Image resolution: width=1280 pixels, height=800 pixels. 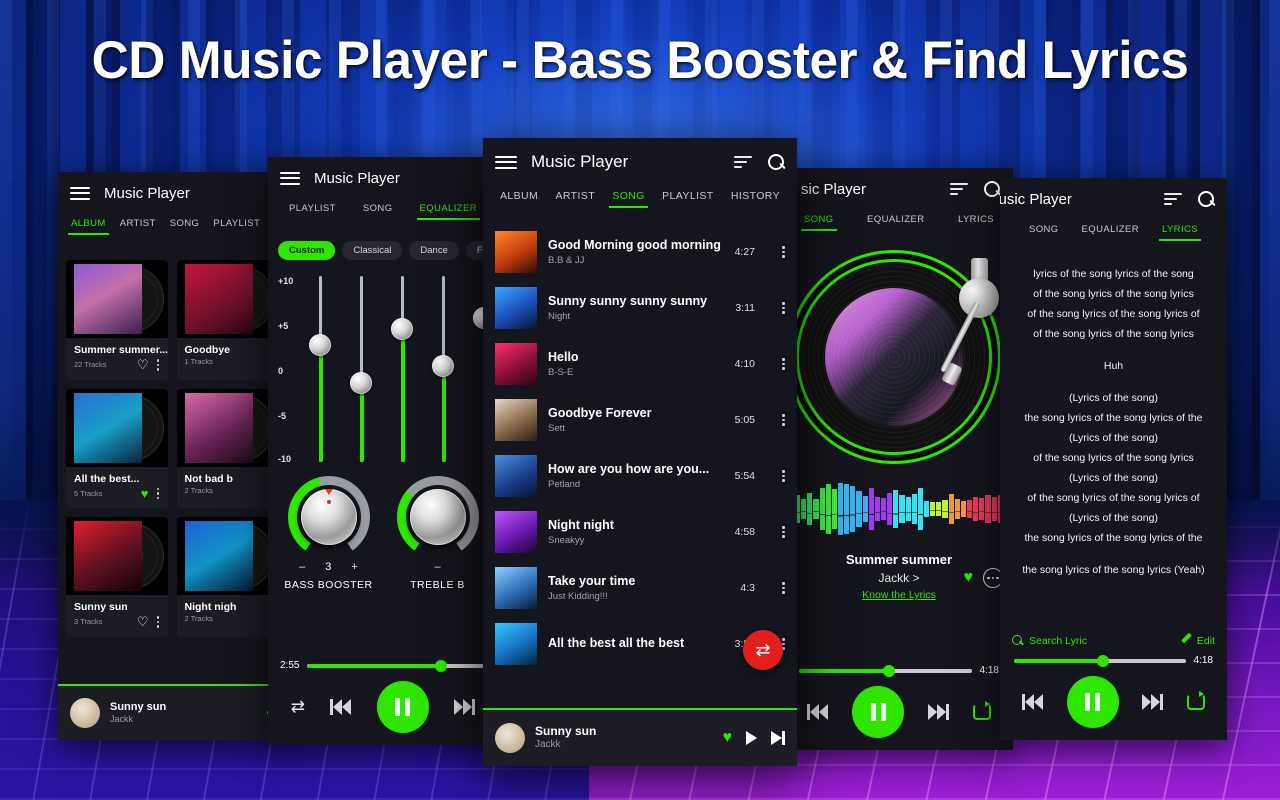 What do you see at coordinates (640, 364) in the screenshot?
I see `song-row: Hello B-S-E 4:10` at bounding box center [640, 364].